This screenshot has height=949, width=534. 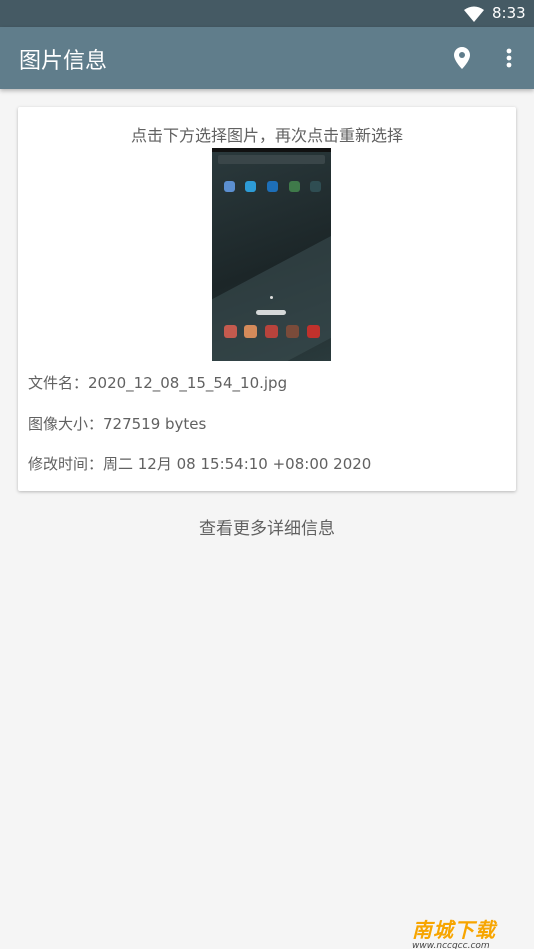 What do you see at coordinates (158, 383) in the screenshot?
I see `file-name-label: 文件名：2020_12_08_15_54_10.jpg` at bounding box center [158, 383].